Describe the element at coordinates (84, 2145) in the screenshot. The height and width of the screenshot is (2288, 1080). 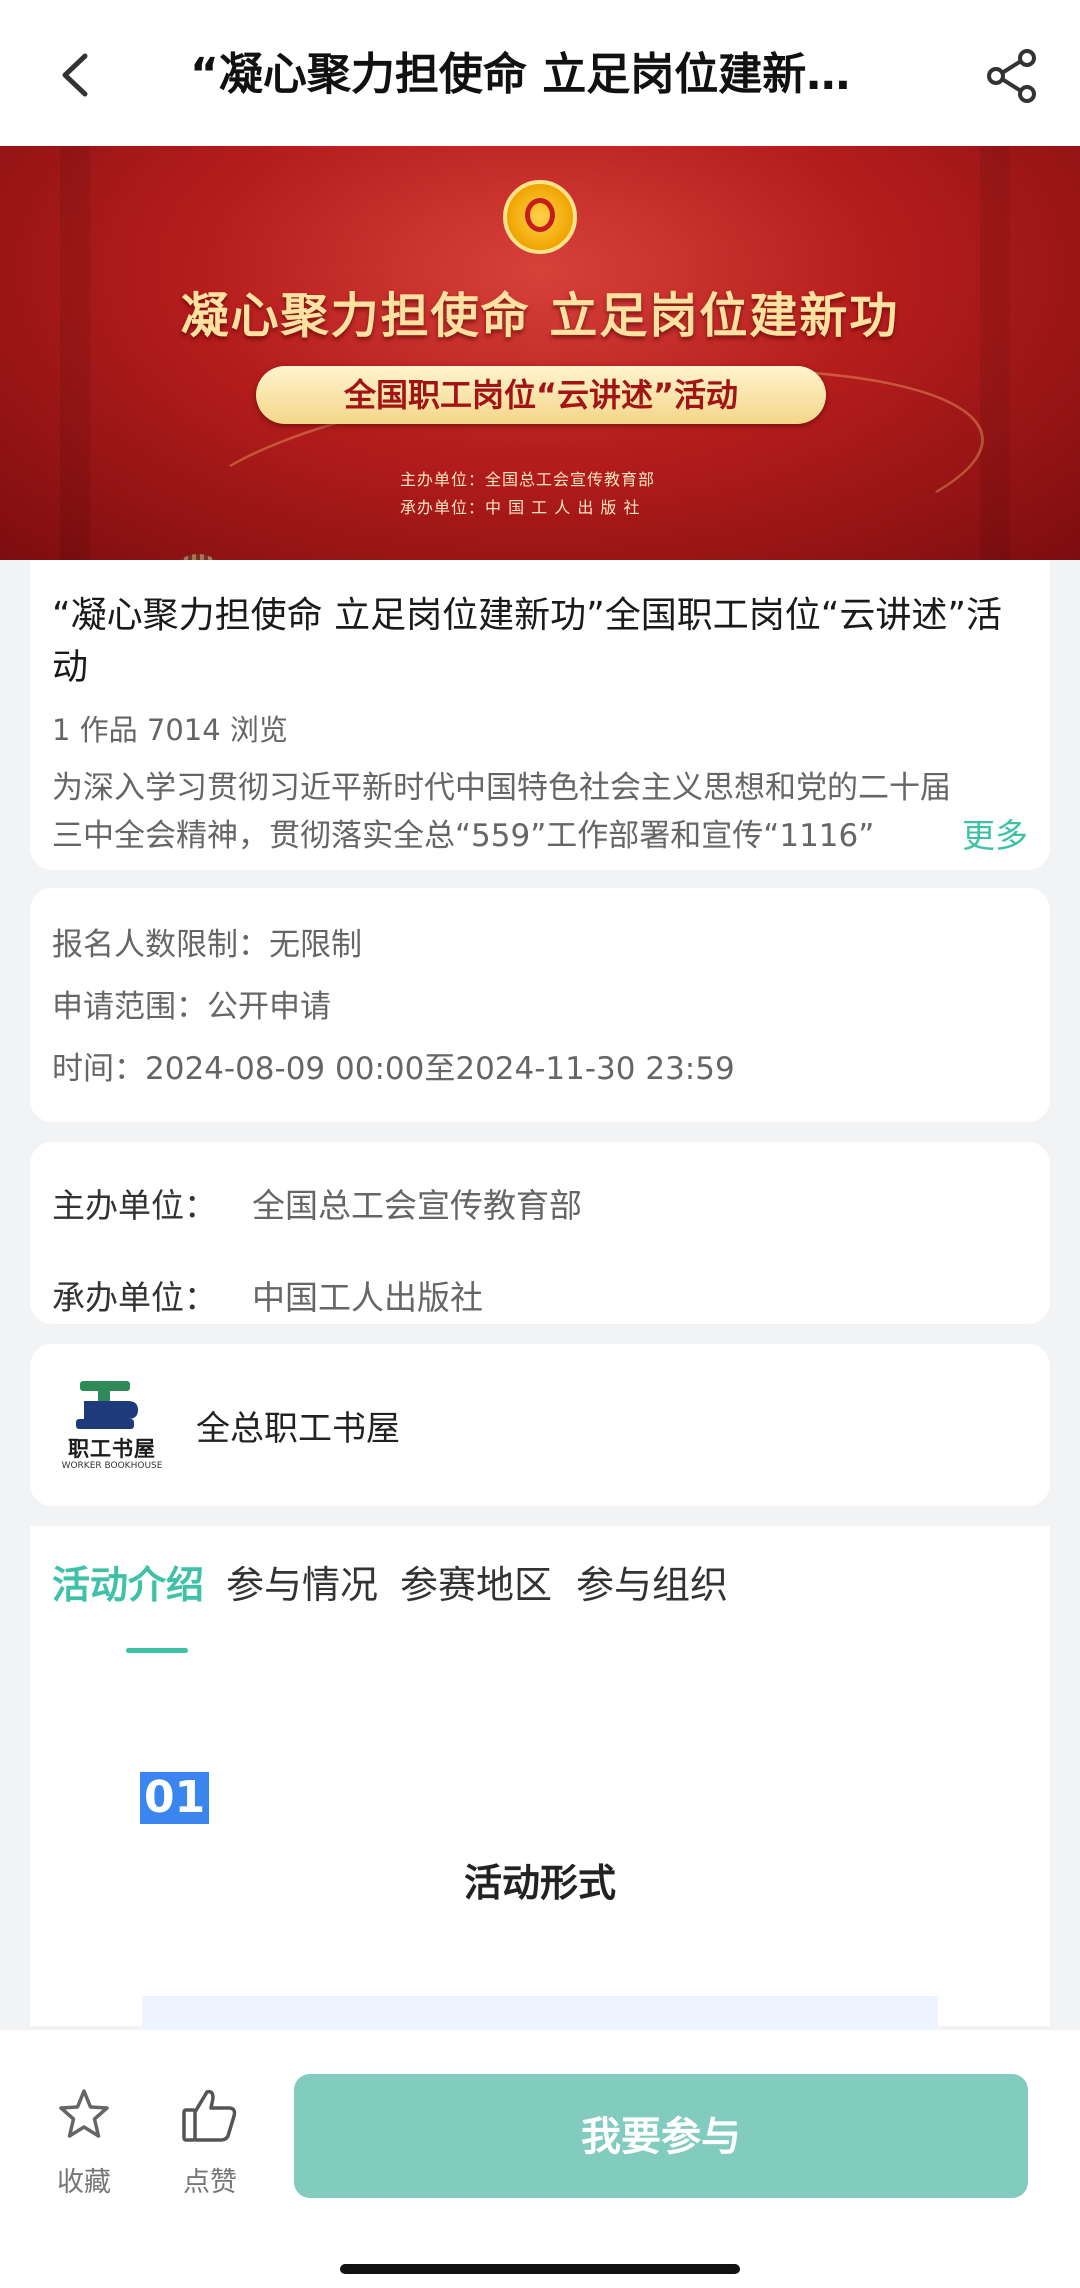
I see `favorite-button: 收藏` at that location.